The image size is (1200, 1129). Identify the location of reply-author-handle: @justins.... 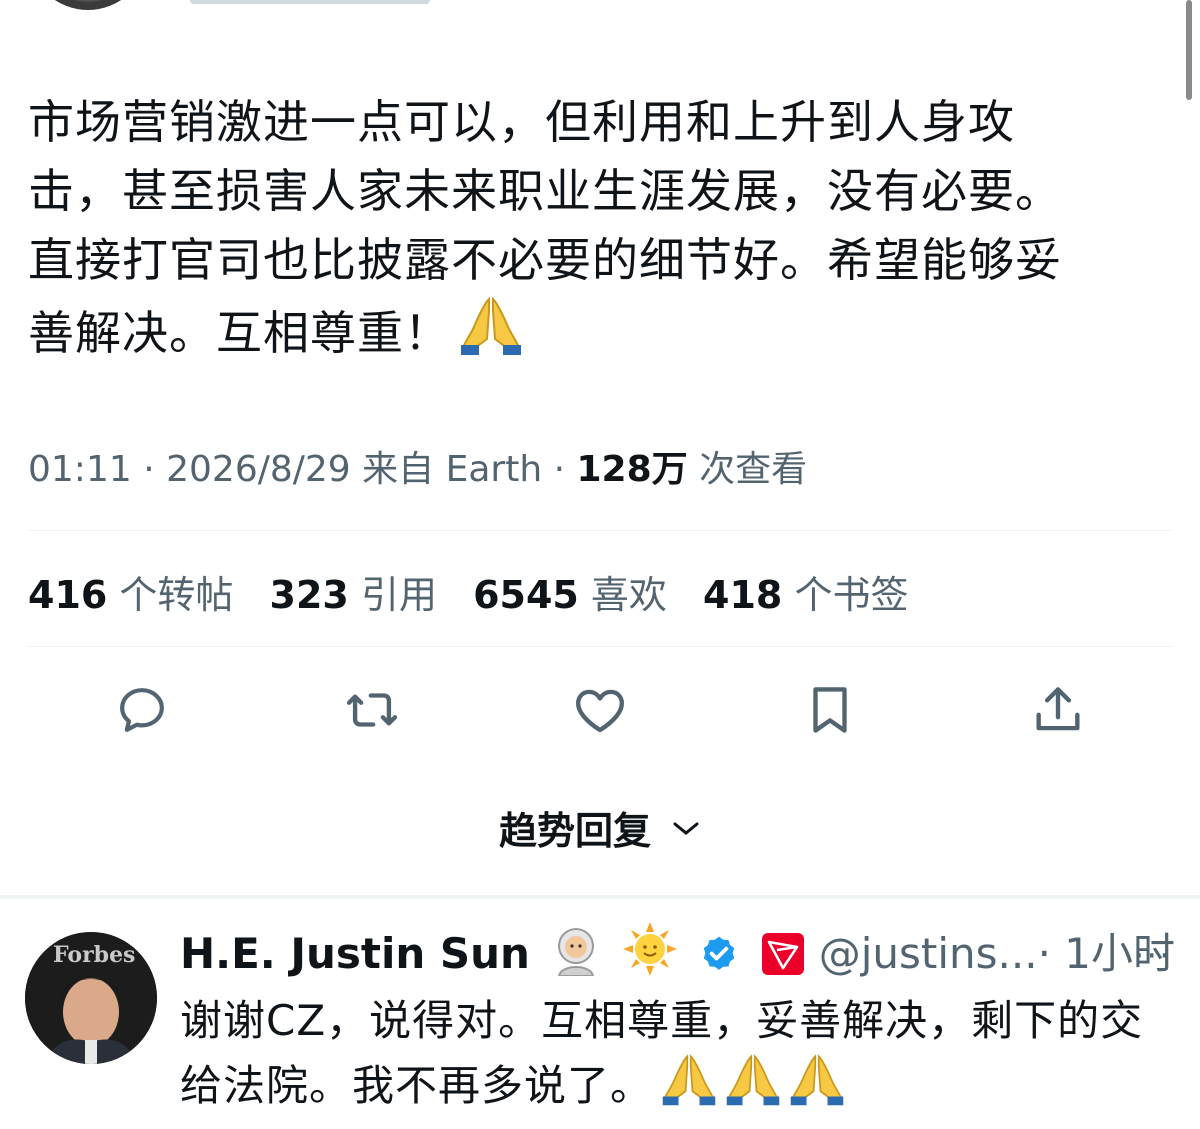
(928, 953).